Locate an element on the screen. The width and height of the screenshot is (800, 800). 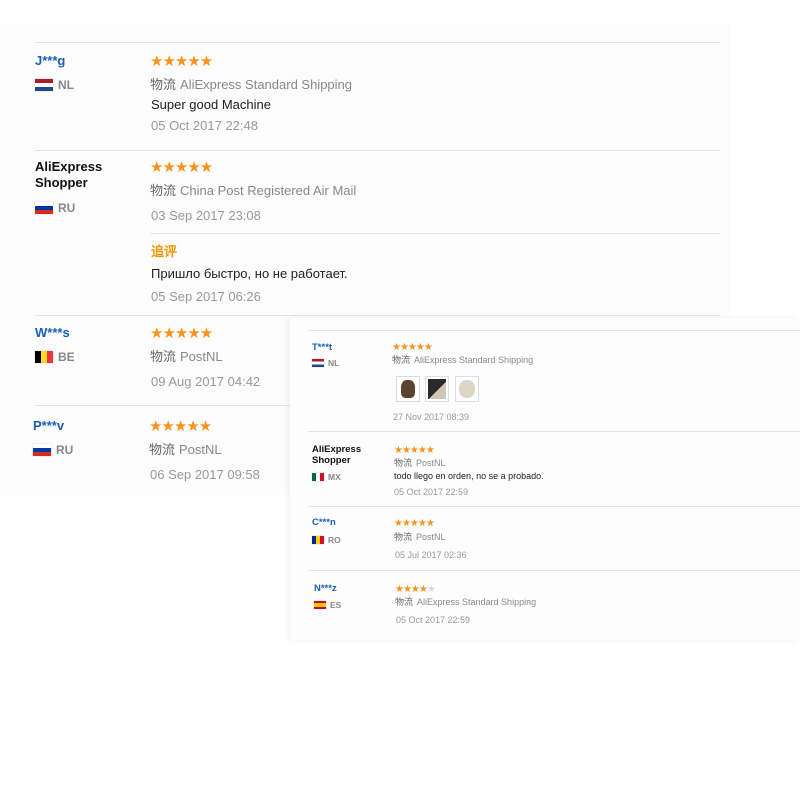
review-text: Super good Machine is located at coordinates (211, 104).